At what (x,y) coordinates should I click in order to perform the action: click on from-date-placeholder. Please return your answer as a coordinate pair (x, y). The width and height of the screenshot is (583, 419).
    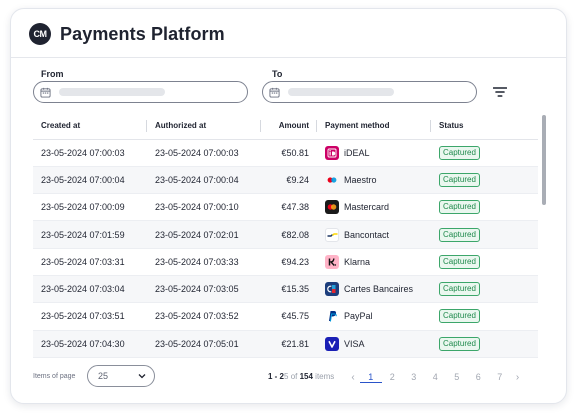
    Looking at the image, I should click on (112, 92).